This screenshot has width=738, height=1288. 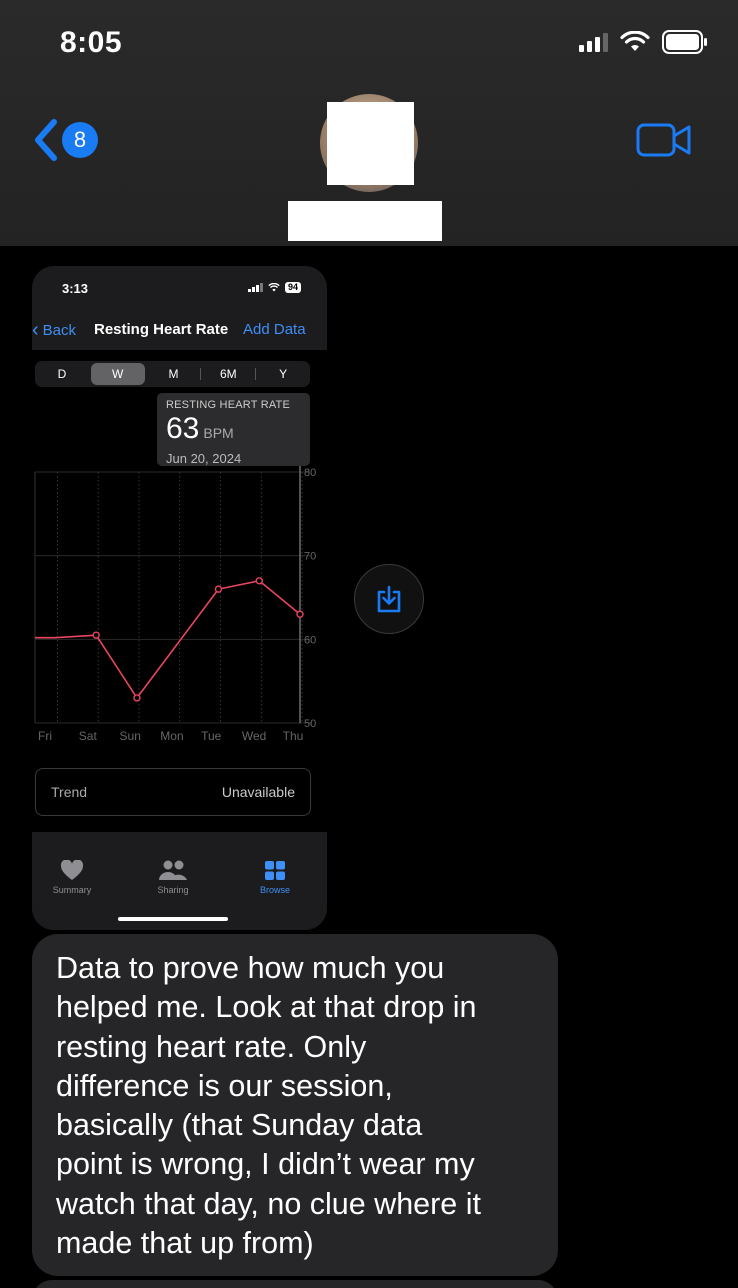 I want to click on attachment-back-button: ‹ Back, so click(x=54, y=330).